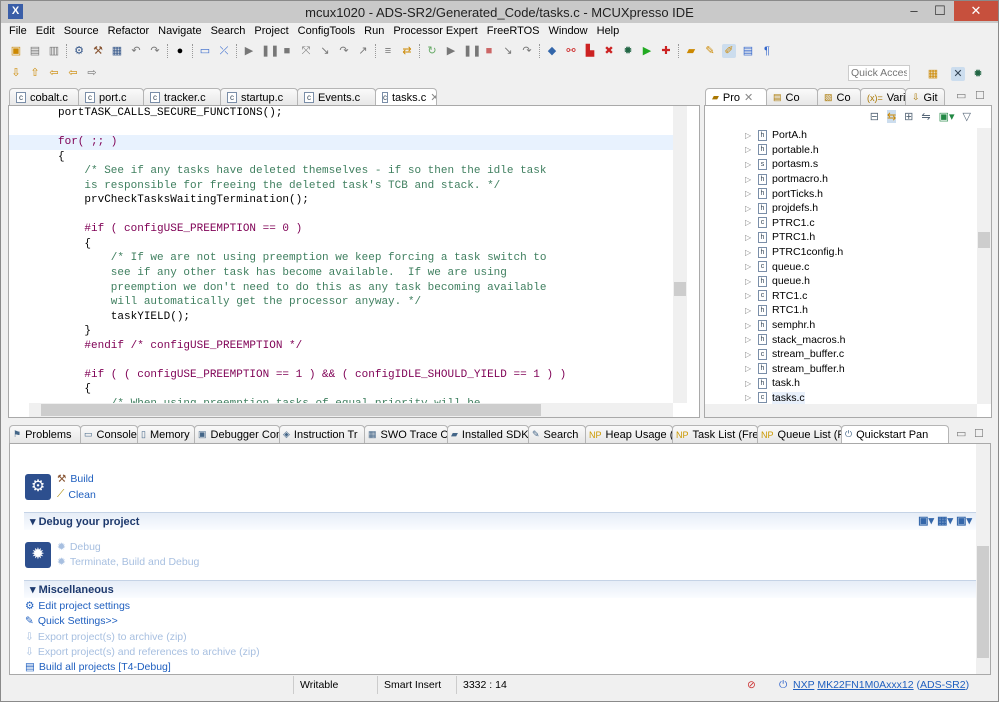 The height and width of the screenshot is (702, 999). I want to click on bottom-tab: ⏻ Quickstart Pan, so click(895, 434).